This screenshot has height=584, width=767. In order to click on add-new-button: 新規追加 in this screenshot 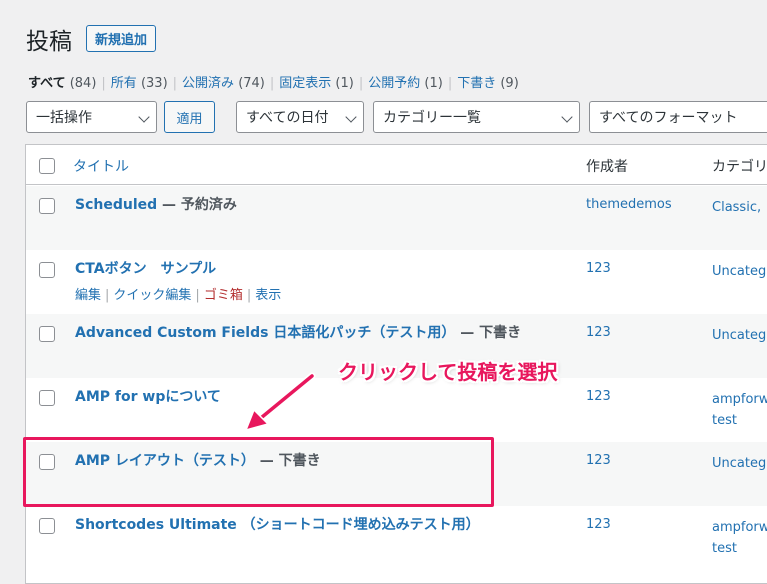, I will do `click(121, 38)`.